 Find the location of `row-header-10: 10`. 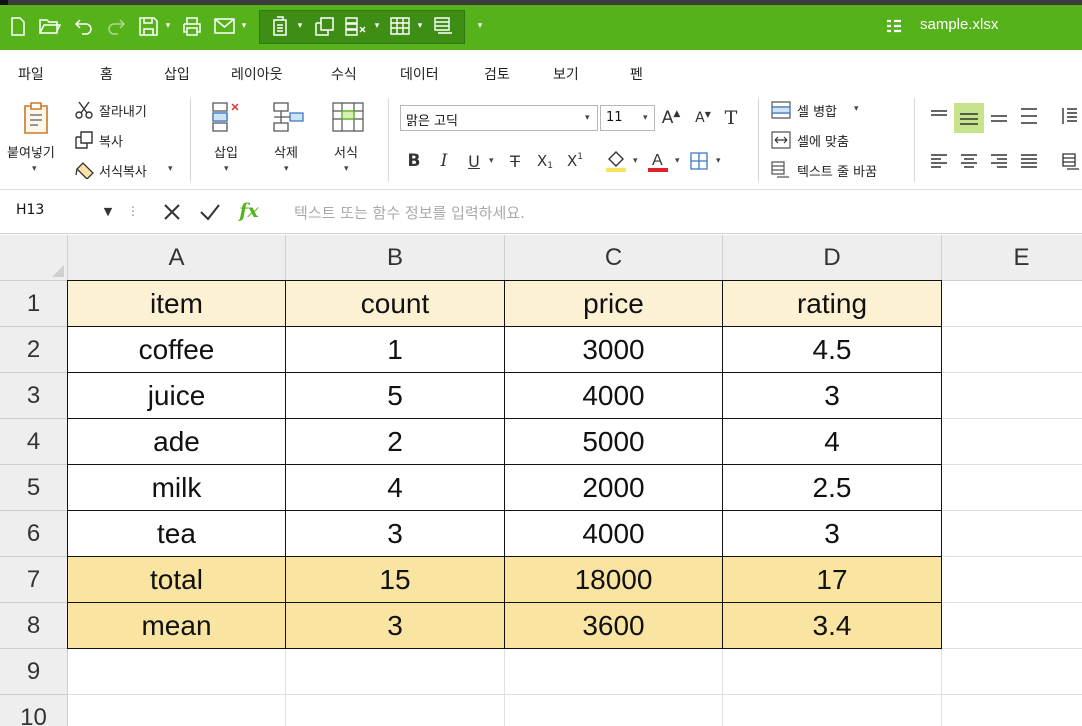

row-header-10: 10 is located at coordinates (34, 710).